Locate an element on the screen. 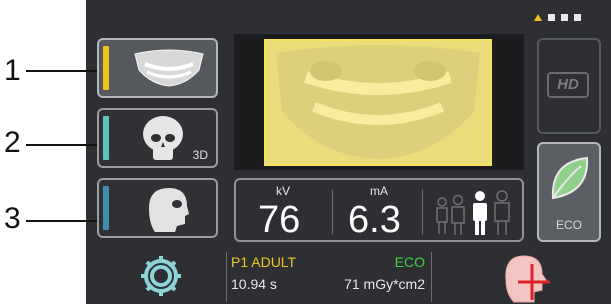 The height and width of the screenshot is (304, 611). kv-label: kV is located at coordinates (283, 191).